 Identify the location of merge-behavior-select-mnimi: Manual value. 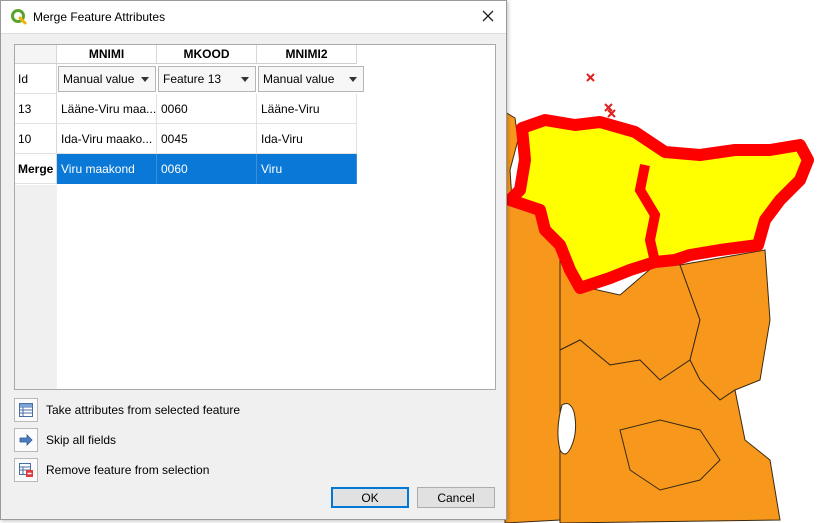
(107, 79).